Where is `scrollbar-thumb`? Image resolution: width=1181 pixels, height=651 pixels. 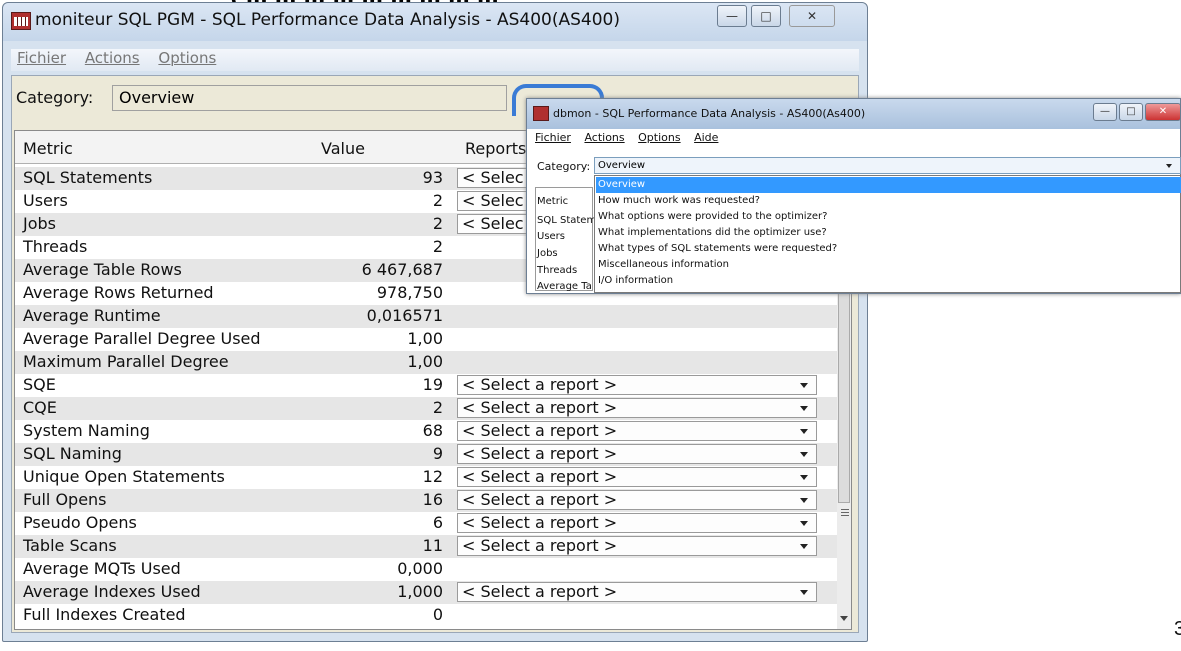
scrollbar-thumb is located at coordinates (844, 396).